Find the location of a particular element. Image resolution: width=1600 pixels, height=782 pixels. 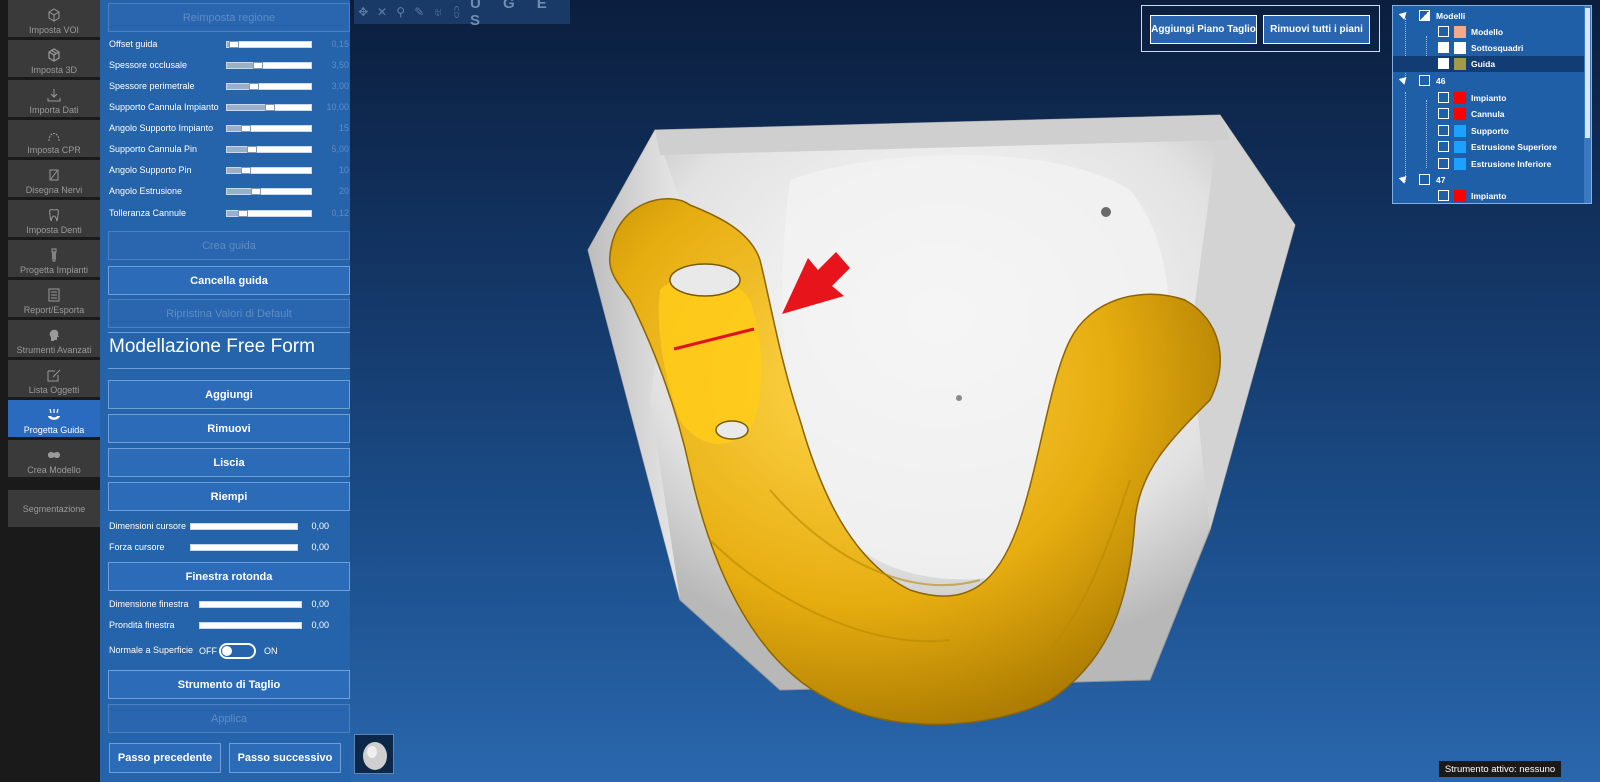

slider-angolo-estrusione: Angolo Estrusione 20 is located at coordinates (229, 192).